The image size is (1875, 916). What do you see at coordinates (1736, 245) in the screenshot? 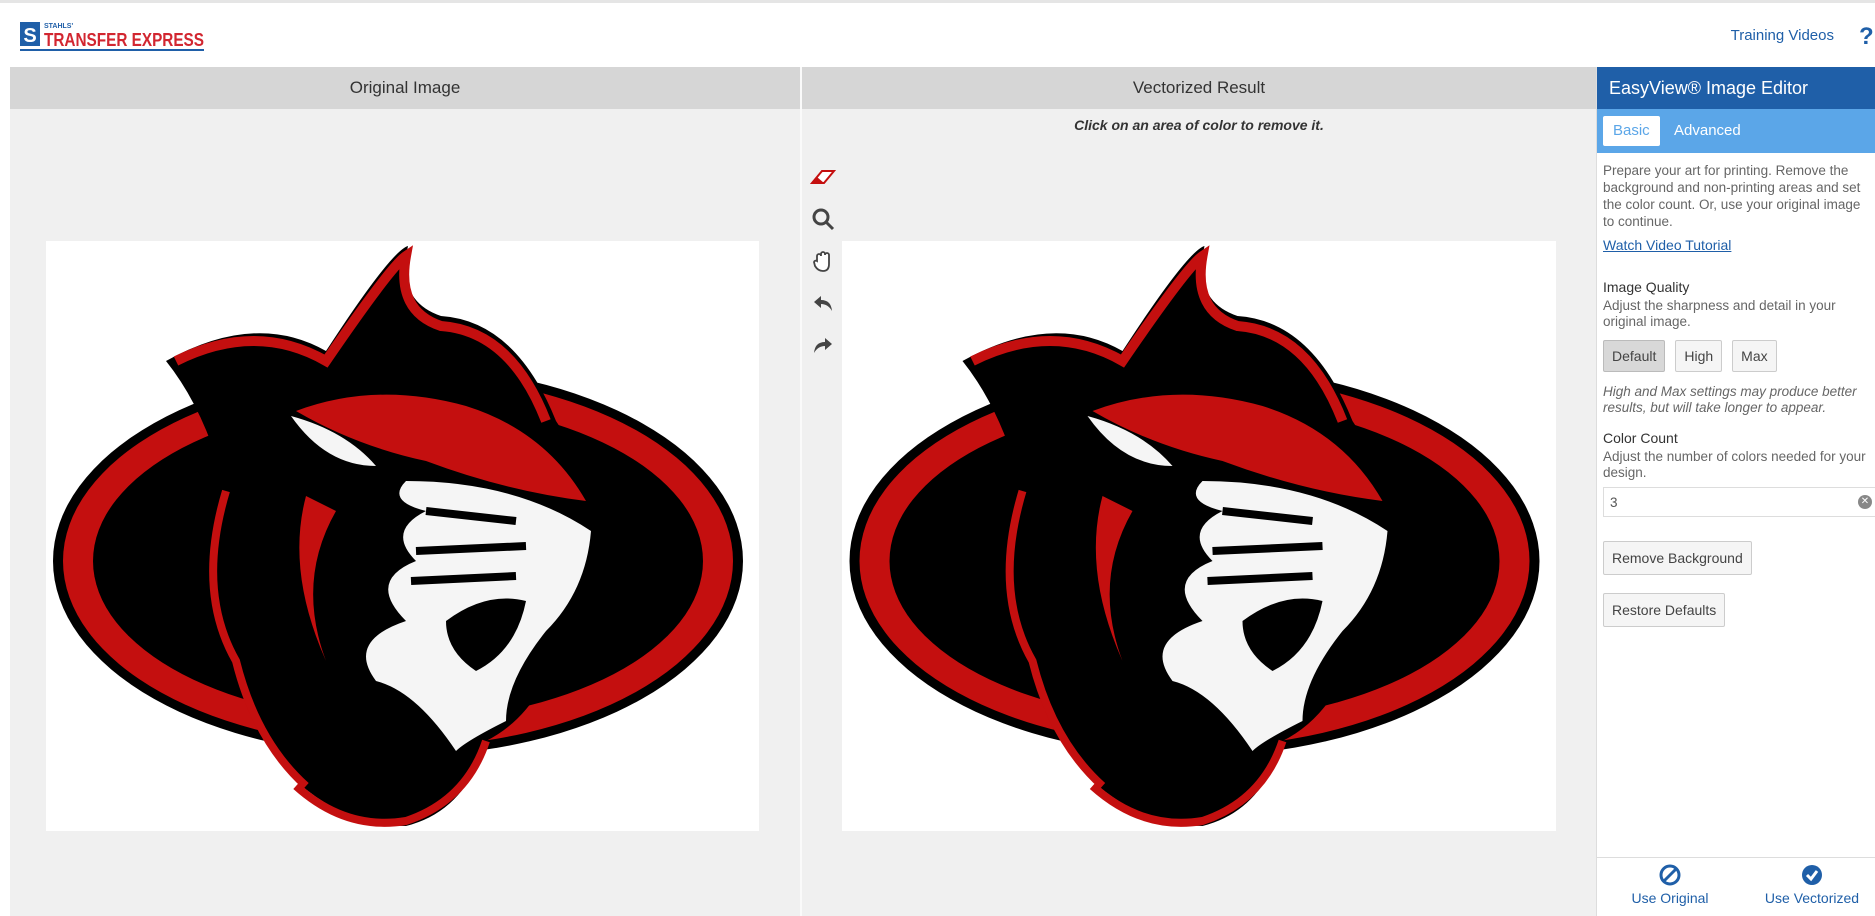
I see `watch-video-tutorial-link: Watch Video Tutorial` at bounding box center [1736, 245].